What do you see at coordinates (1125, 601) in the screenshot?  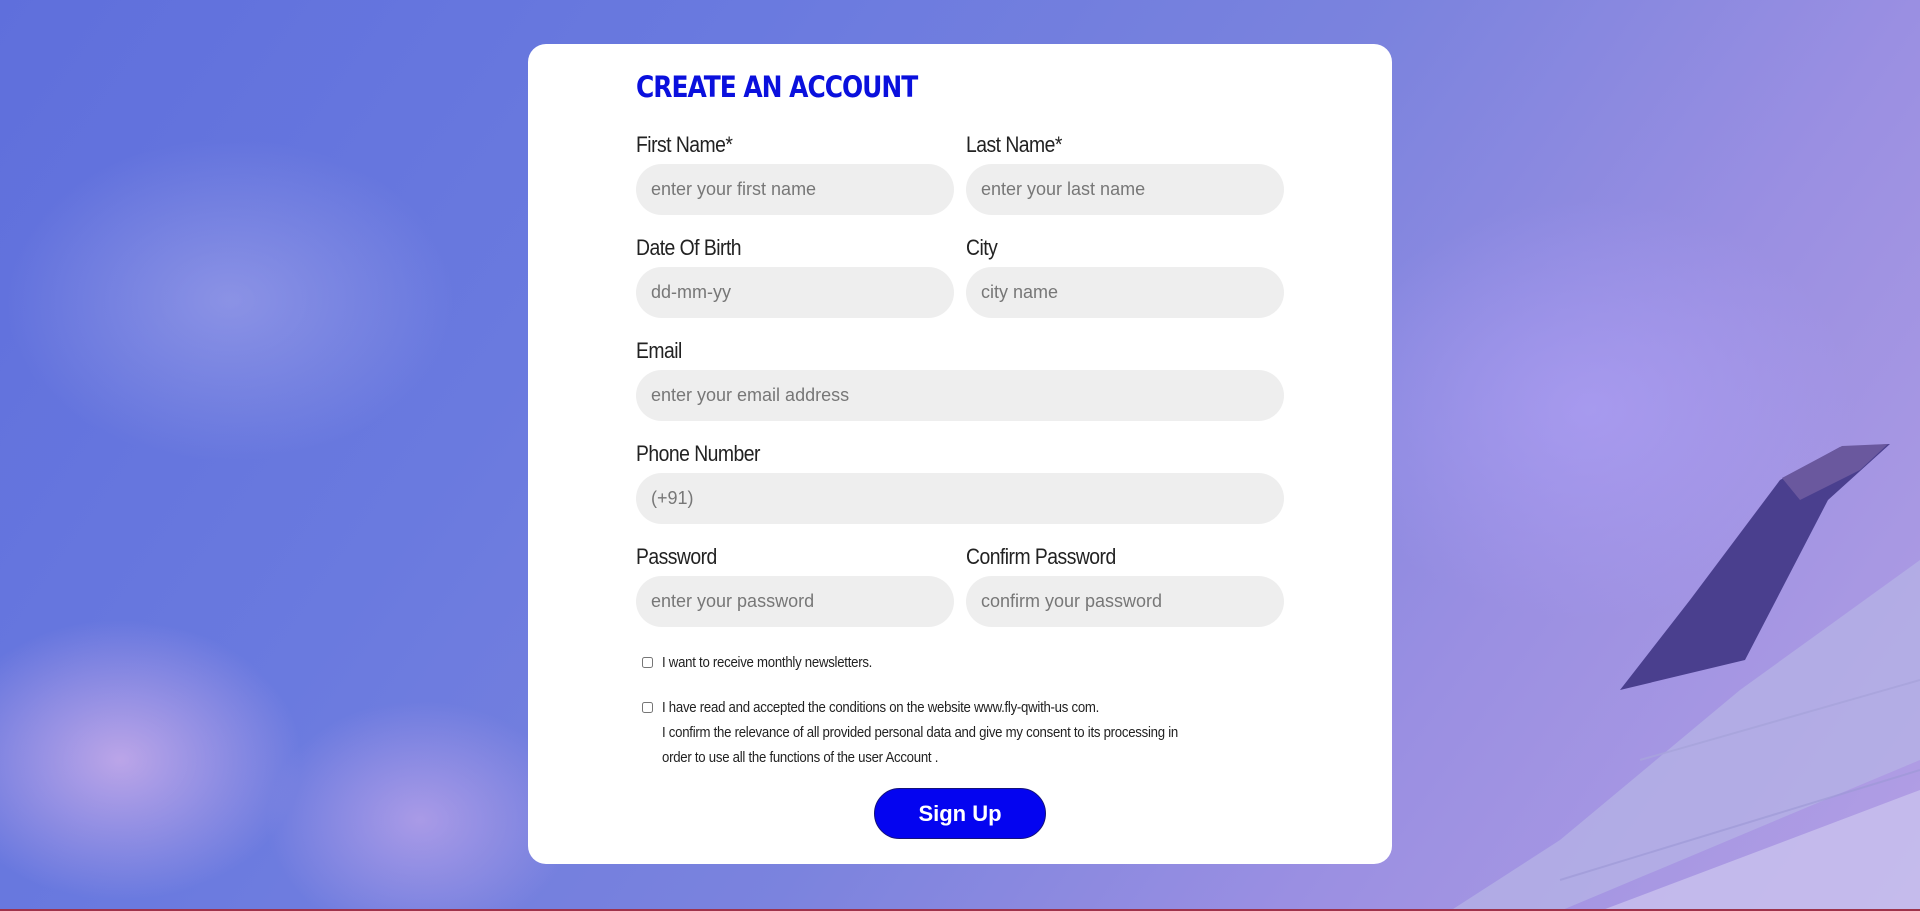 I see `confirm-password-input` at bounding box center [1125, 601].